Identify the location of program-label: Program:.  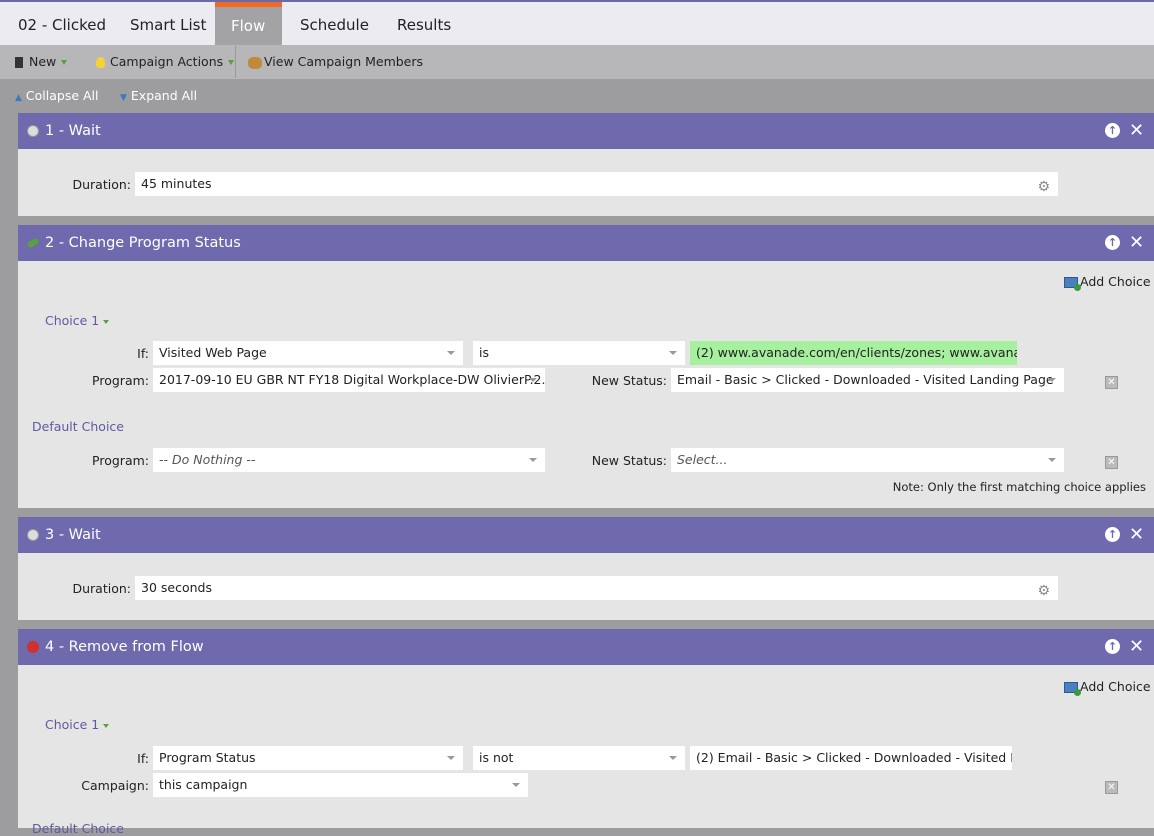
(120, 380).